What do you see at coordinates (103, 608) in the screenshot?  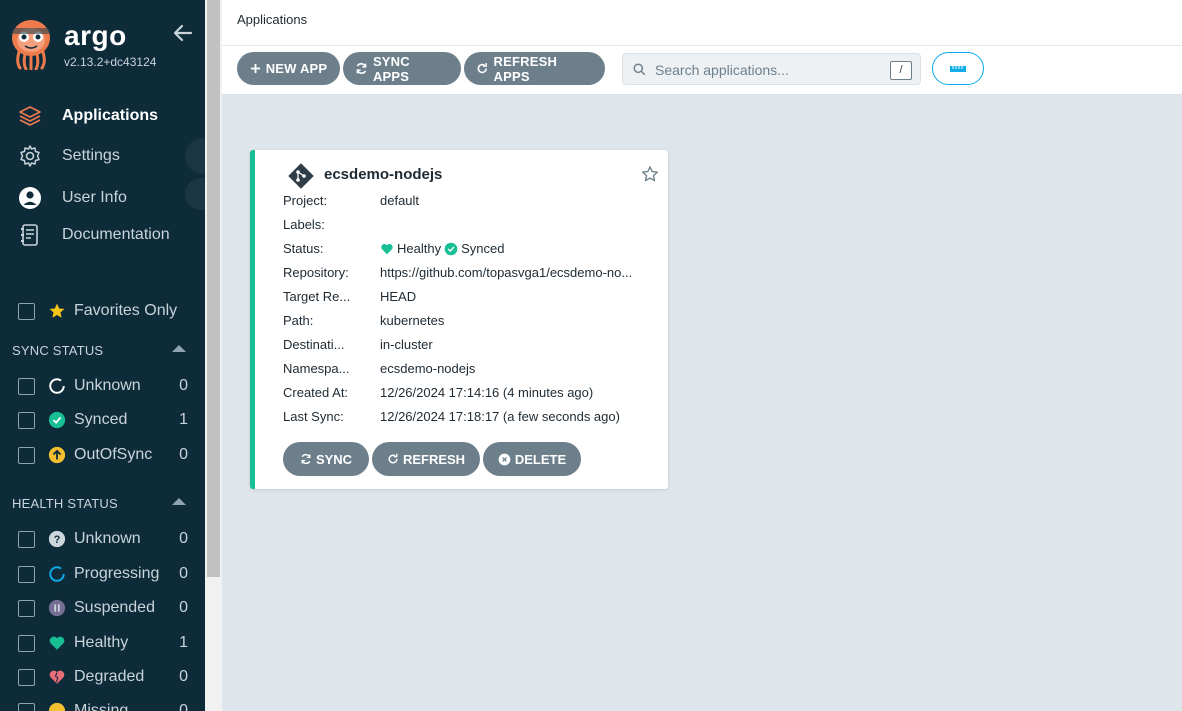 I see `health-filter-suspended: Suspended 0` at bounding box center [103, 608].